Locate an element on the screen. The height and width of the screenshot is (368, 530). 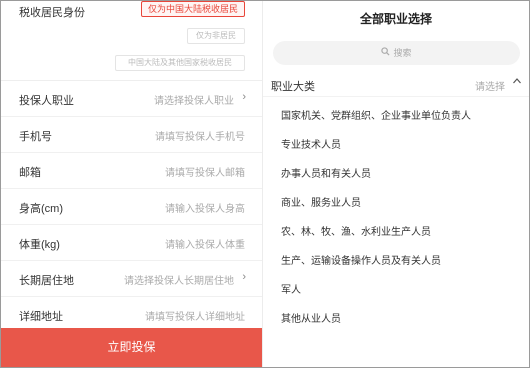
category-header: 职业大类 请选择 is located at coordinates (396, 84).